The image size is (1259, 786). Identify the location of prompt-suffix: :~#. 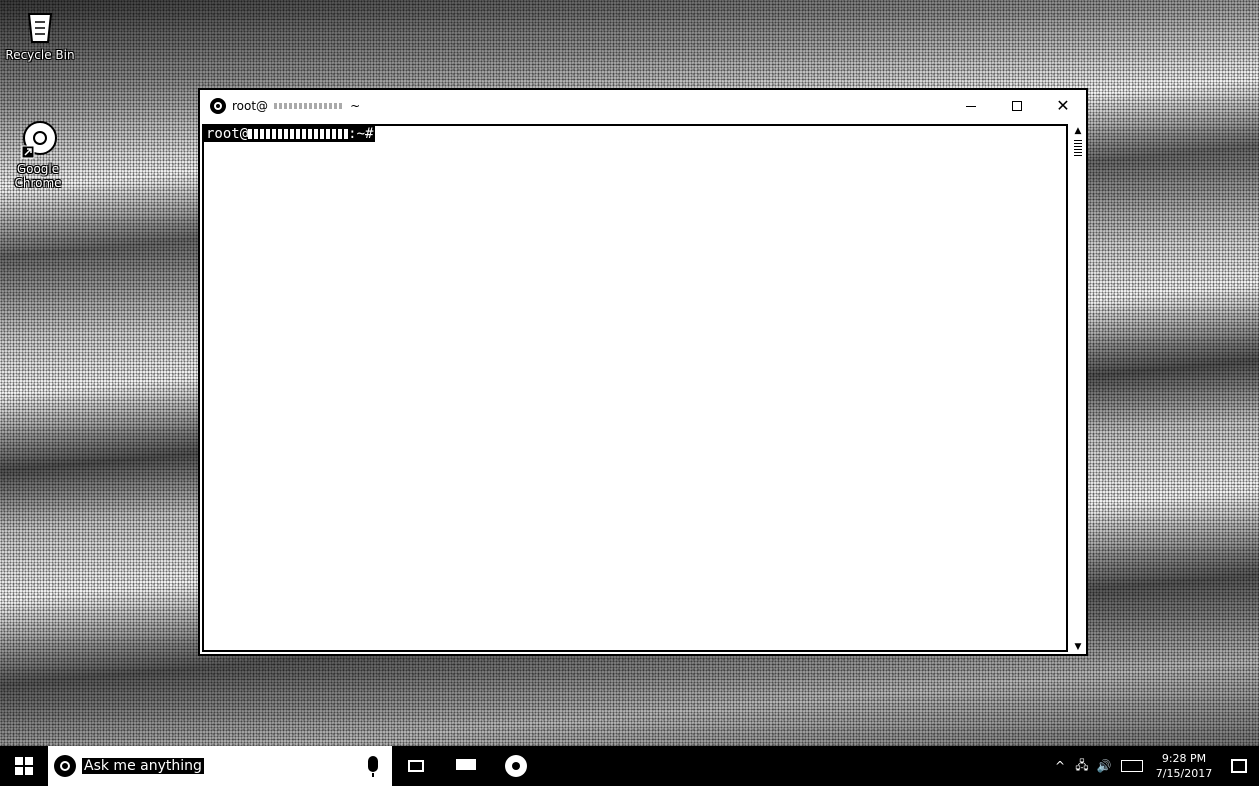
(361, 134).